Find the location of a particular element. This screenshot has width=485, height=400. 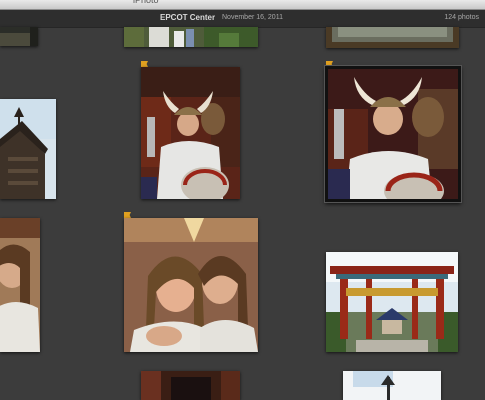

event-title: EPCOT Center is located at coordinates (188, 17).